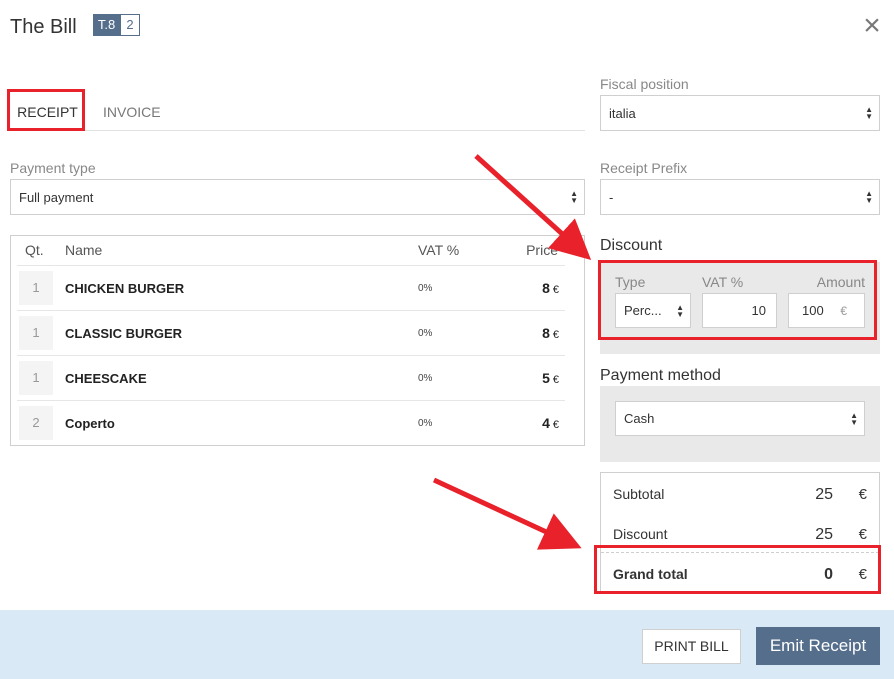 The width and height of the screenshot is (894, 679). Describe the element at coordinates (84, 250) in the screenshot. I see `column-name: Name` at that location.